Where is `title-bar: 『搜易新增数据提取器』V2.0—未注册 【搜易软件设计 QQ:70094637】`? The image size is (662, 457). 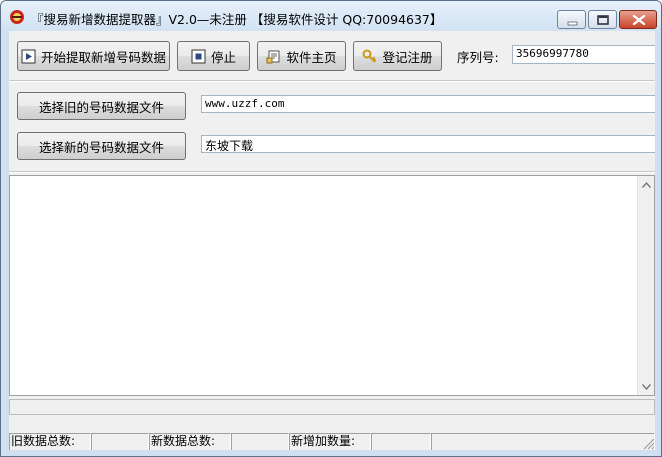 title-bar: 『搜易新增数据提取器』V2.0—未注册 【搜易软件设计 QQ:70094637】 is located at coordinates (331, 16).